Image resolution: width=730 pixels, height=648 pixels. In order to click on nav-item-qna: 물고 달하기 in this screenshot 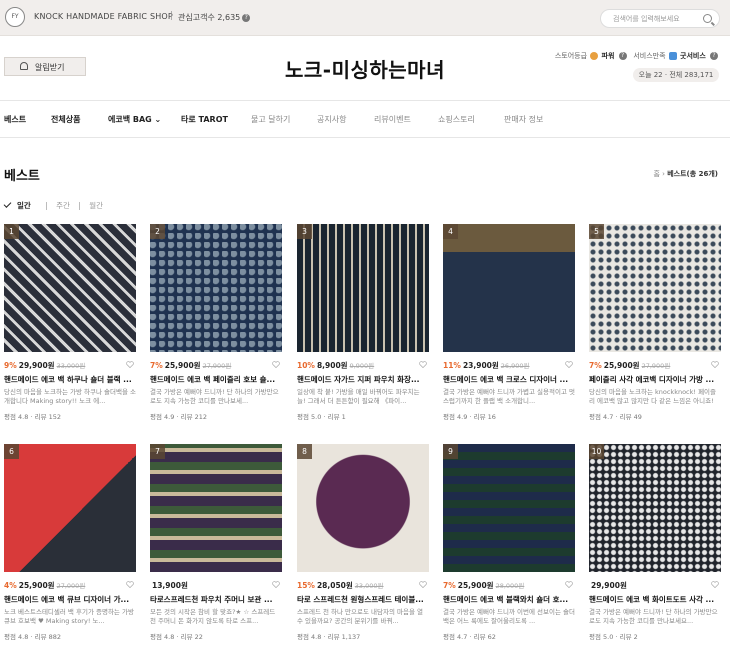, I will do `click(270, 119)`.